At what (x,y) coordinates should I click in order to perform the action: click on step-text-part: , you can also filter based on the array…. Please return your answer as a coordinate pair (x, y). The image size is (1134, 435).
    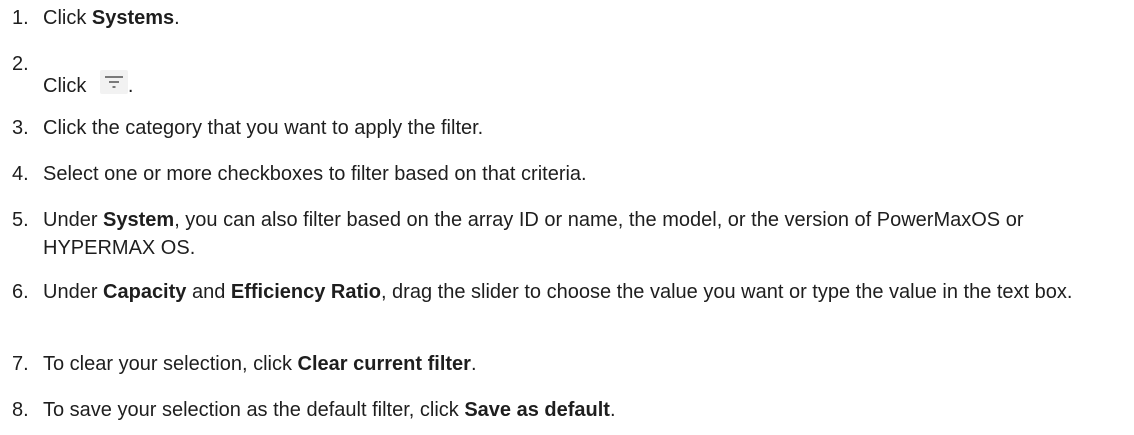
    Looking at the image, I should click on (533, 234).